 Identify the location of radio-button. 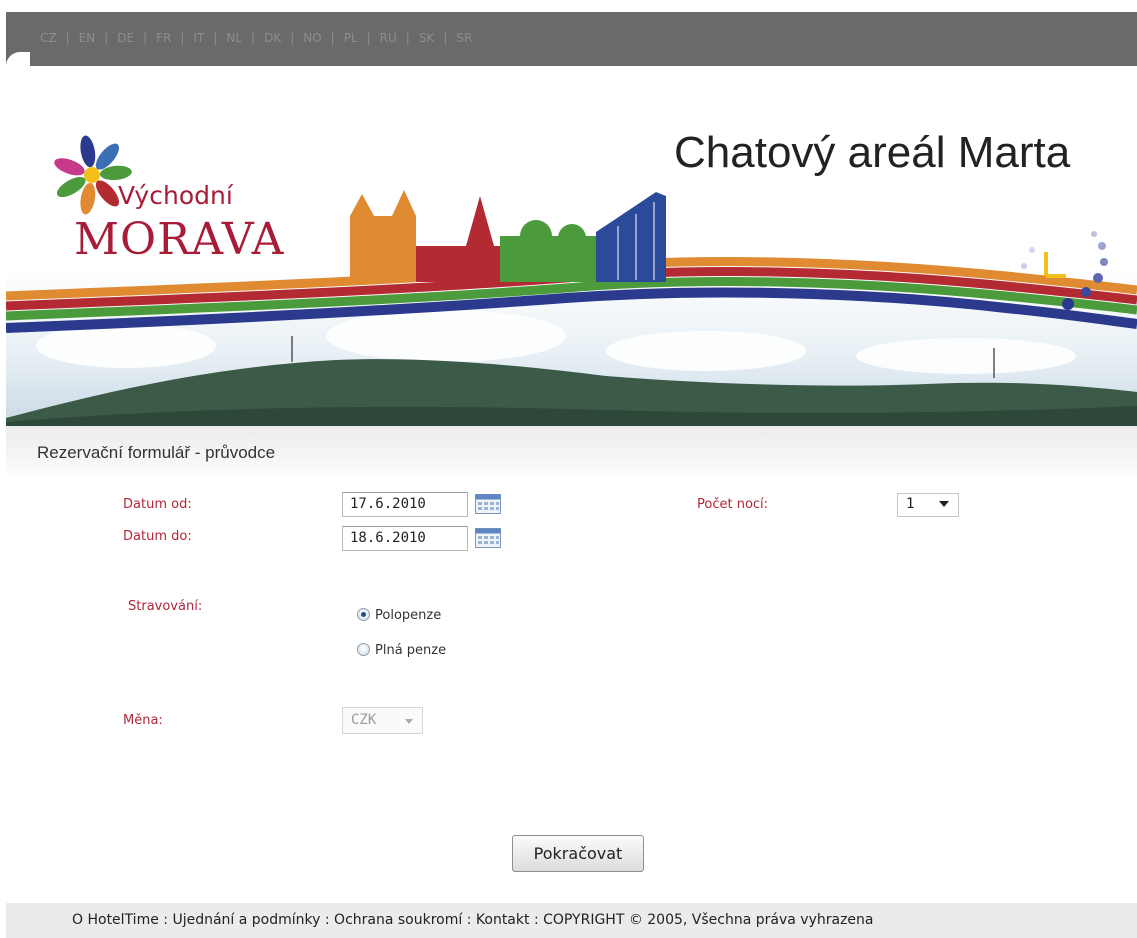
(363, 649).